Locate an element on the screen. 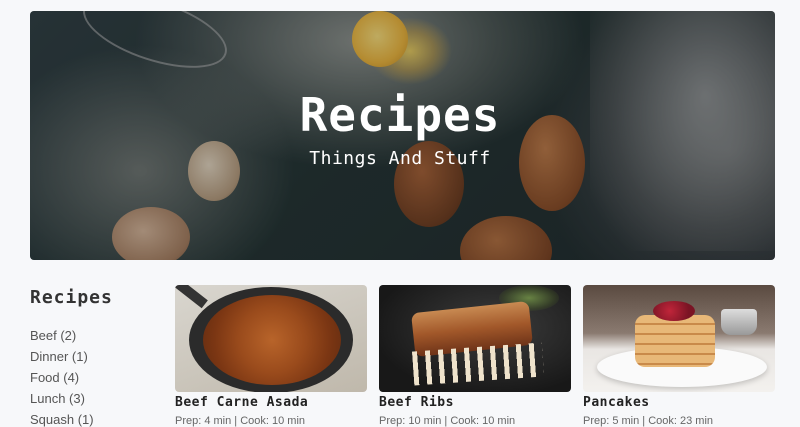 The width and height of the screenshot is (800, 427). carne-asada-photo is located at coordinates (271, 338).